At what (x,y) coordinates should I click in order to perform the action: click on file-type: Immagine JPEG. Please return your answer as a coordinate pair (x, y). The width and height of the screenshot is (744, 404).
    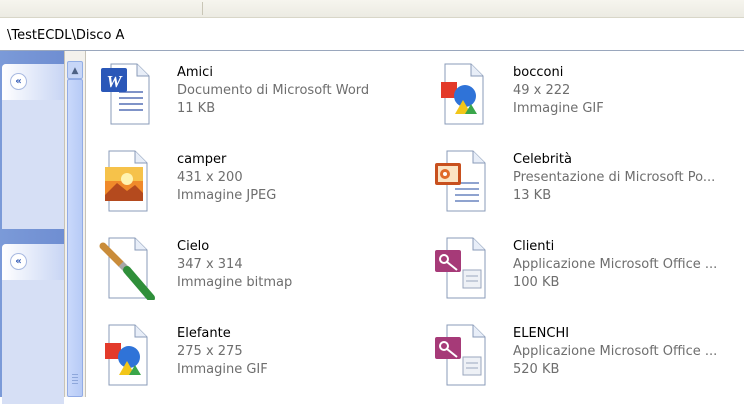
    Looking at the image, I should click on (227, 195).